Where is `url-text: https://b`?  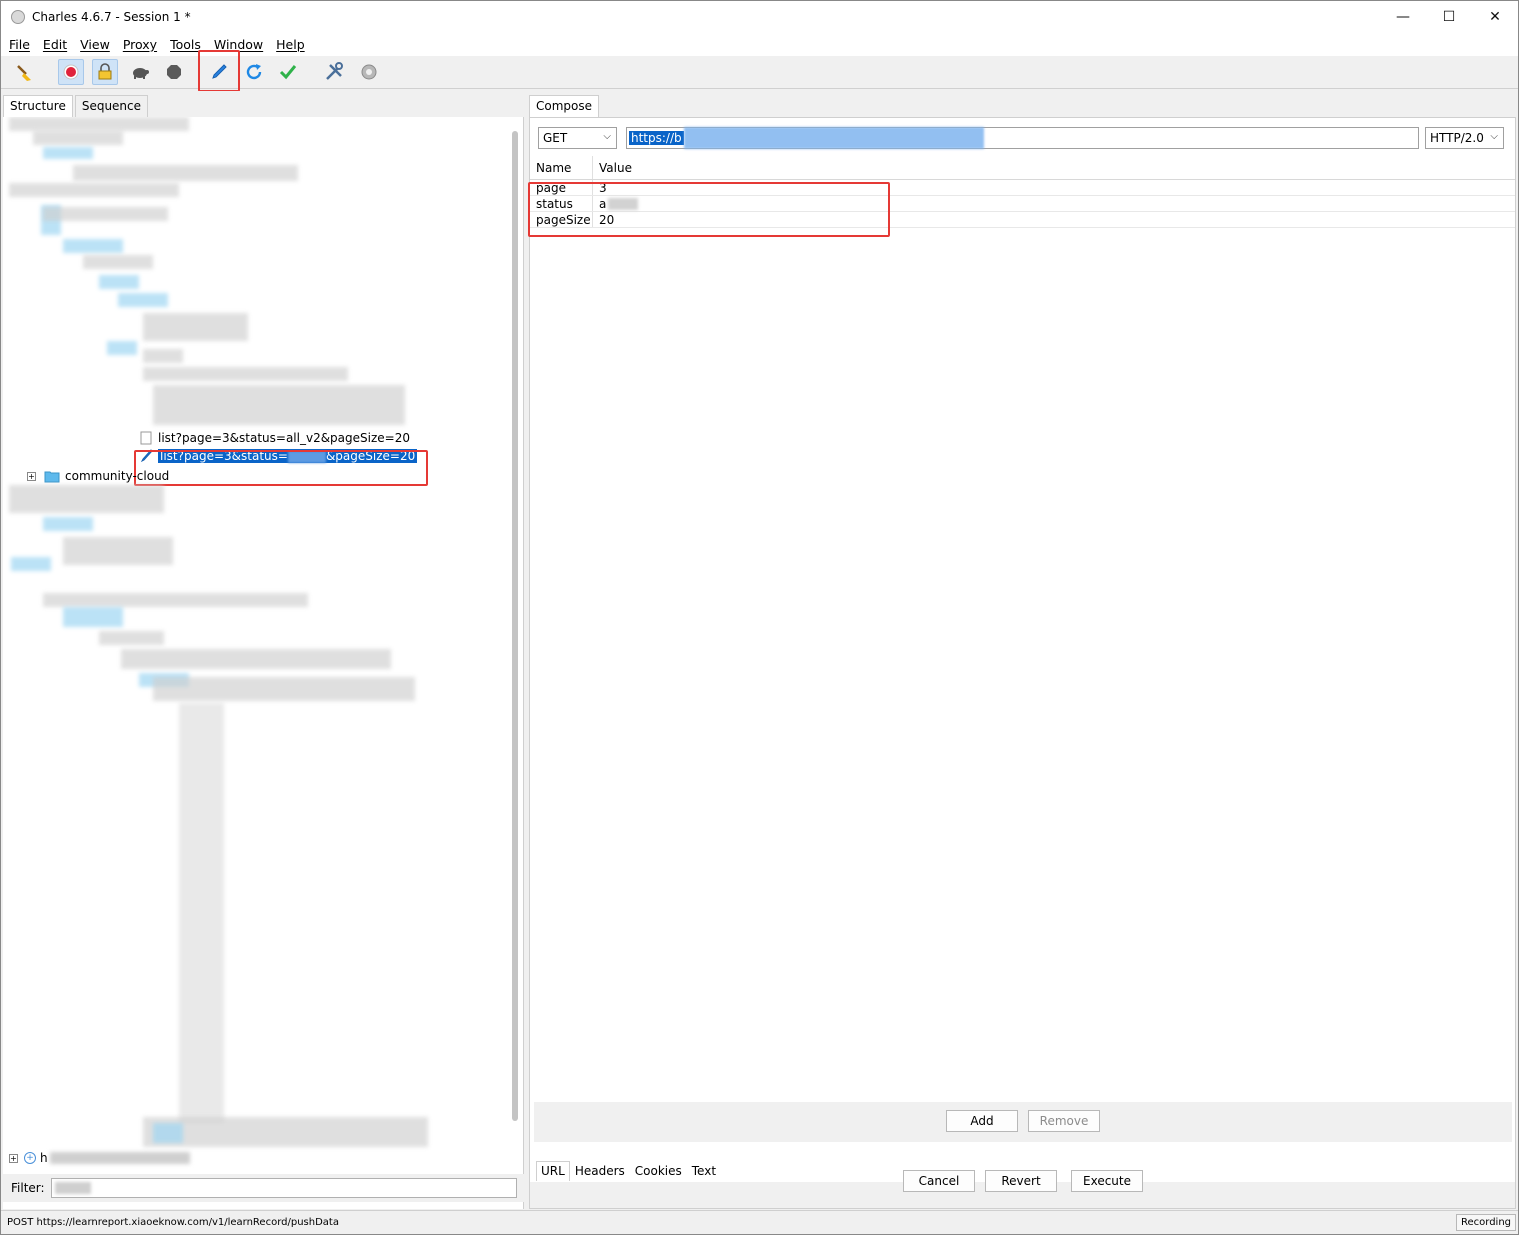
url-text: https://b is located at coordinates (656, 138).